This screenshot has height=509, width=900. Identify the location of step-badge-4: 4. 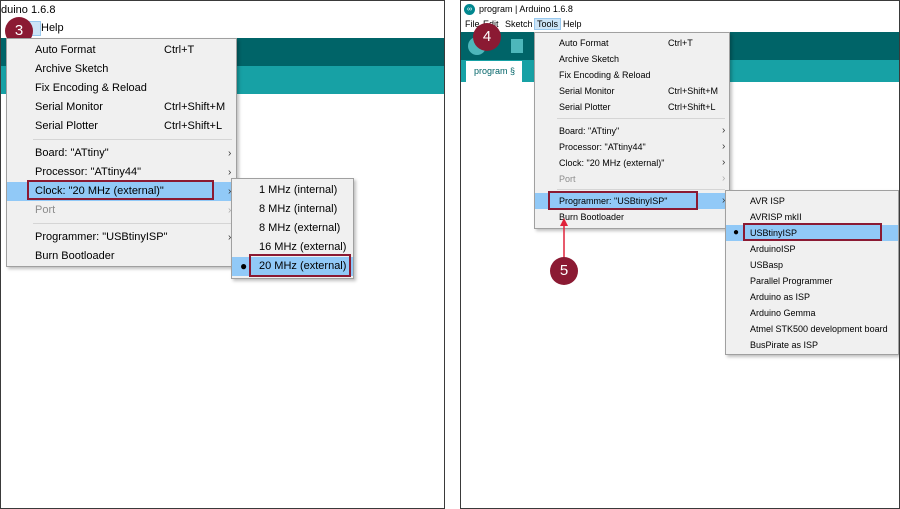
(487, 37).